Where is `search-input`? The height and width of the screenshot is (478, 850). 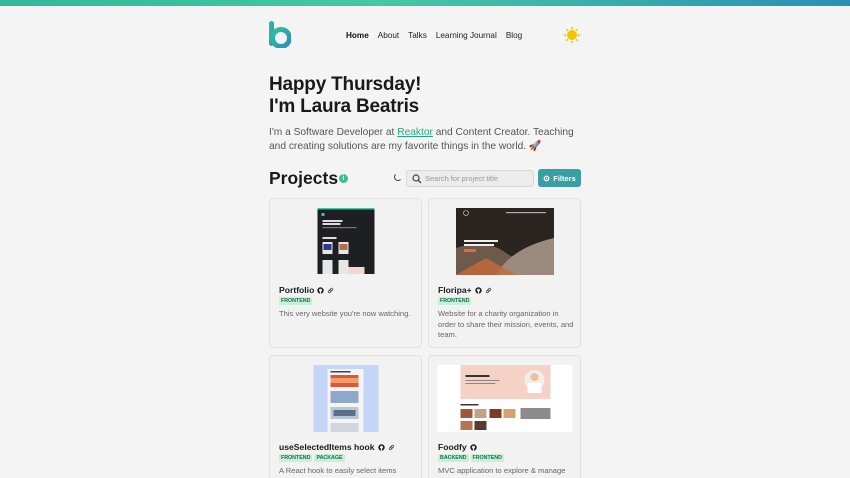 search-input is located at coordinates (478, 178).